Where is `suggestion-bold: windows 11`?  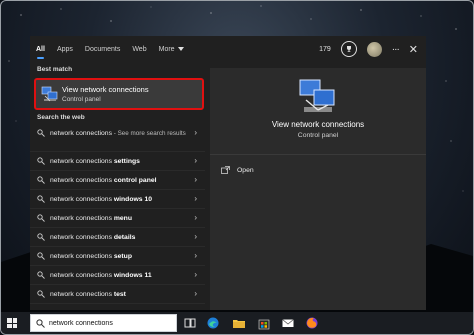 suggestion-bold: windows 11 is located at coordinates (132, 275).